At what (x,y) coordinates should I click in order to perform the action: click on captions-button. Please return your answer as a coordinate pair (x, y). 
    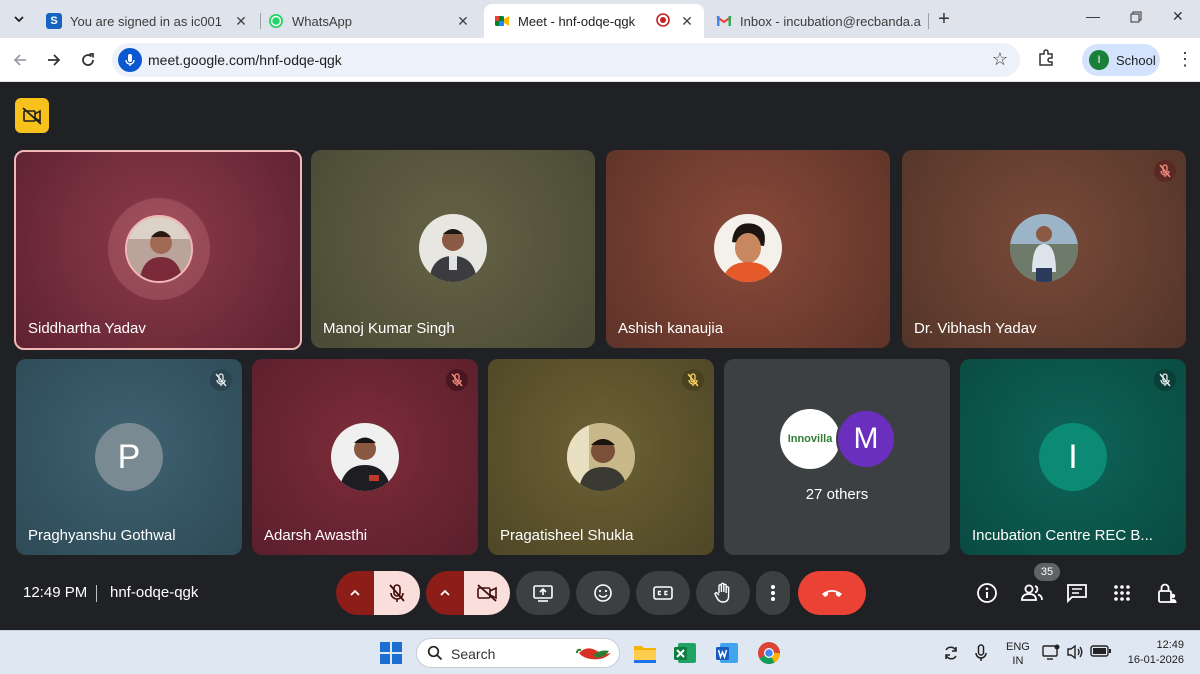
    Looking at the image, I should click on (663, 593).